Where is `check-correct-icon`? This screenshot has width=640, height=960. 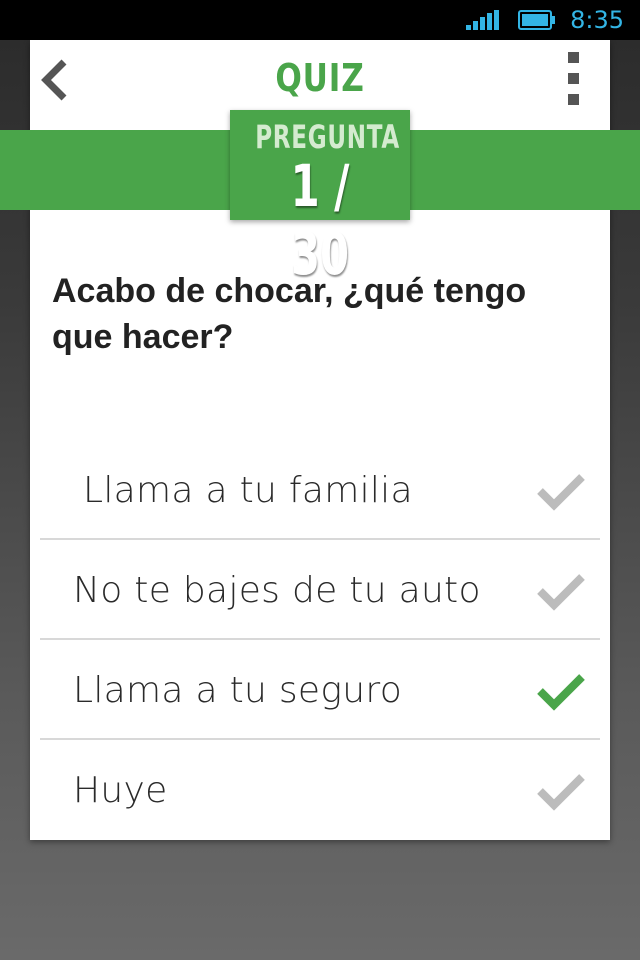
check-correct-icon is located at coordinates (561, 692).